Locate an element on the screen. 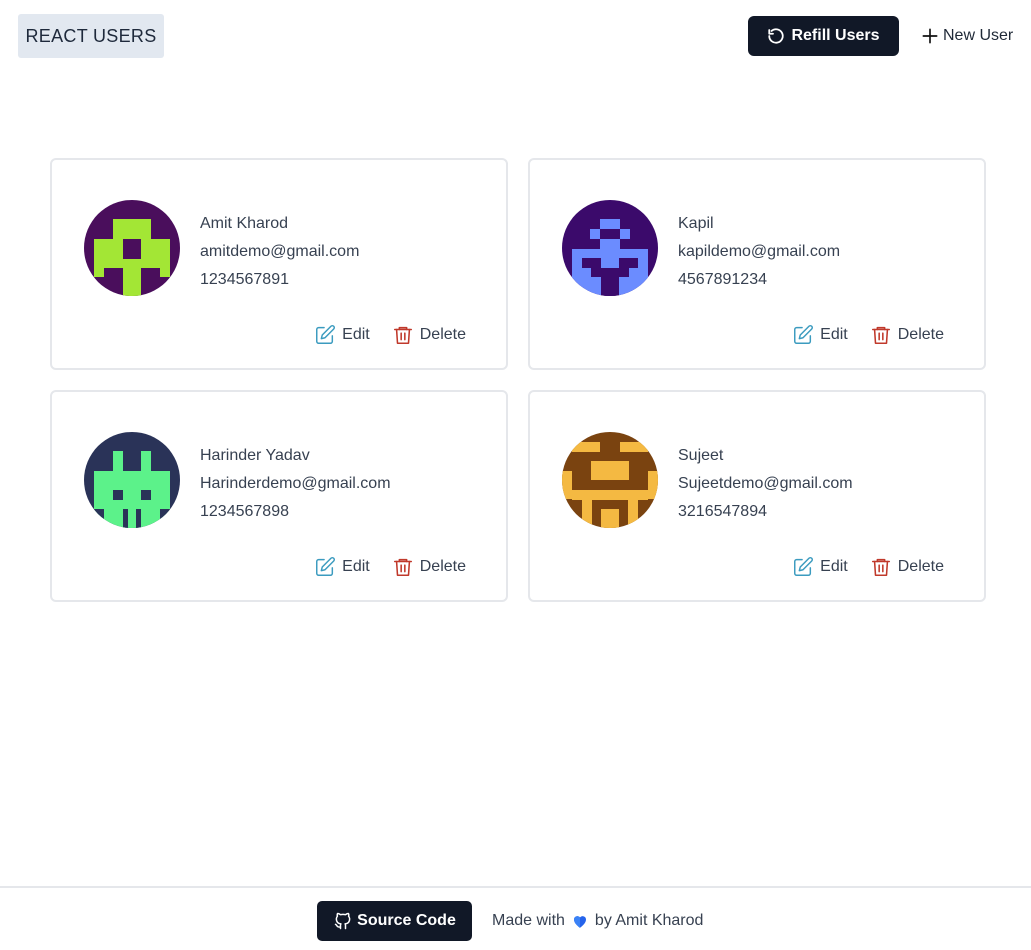 Image resolution: width=1031 pixels, height=950 pixels. user-phone: 1234567898 is located at coordinates (244, 511).